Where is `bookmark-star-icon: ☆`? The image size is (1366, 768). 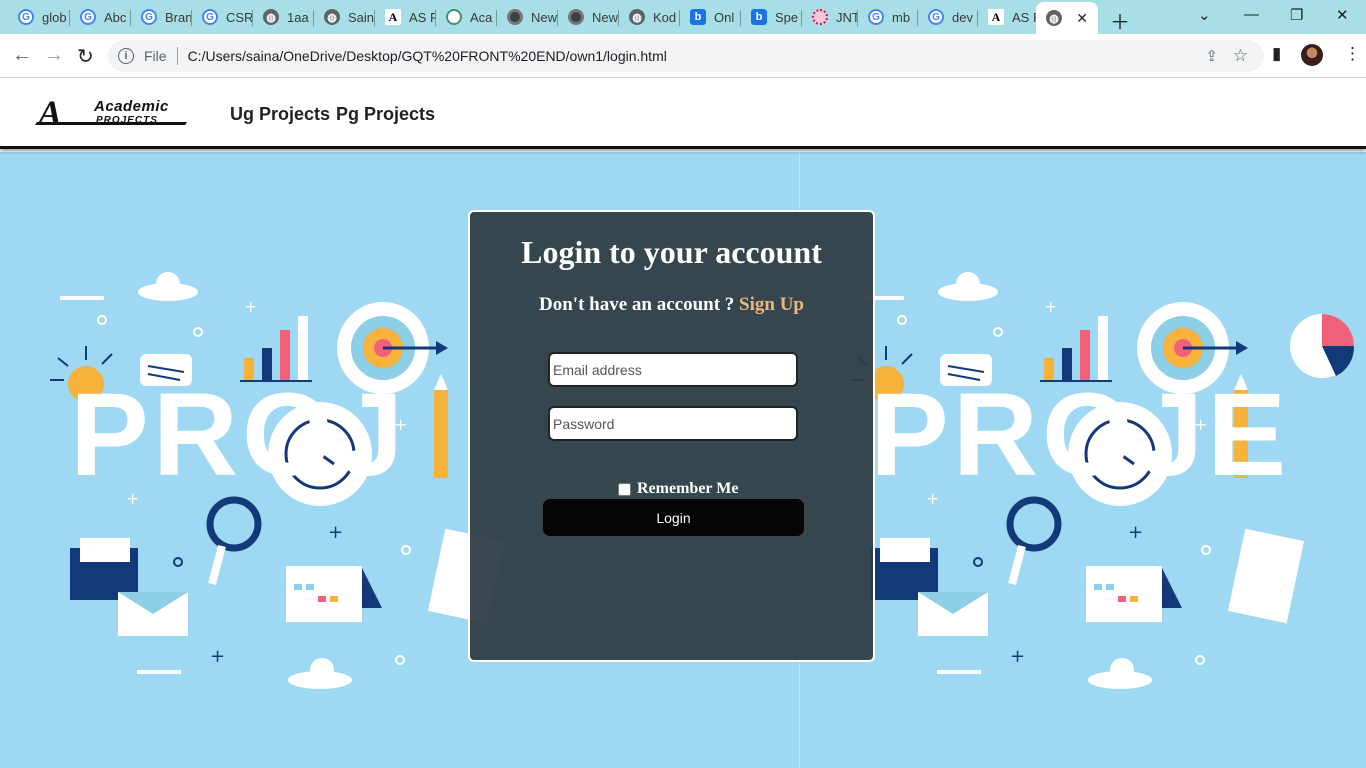
bookmark-star-icon: ☆ is located at coordinates (1240, 56).